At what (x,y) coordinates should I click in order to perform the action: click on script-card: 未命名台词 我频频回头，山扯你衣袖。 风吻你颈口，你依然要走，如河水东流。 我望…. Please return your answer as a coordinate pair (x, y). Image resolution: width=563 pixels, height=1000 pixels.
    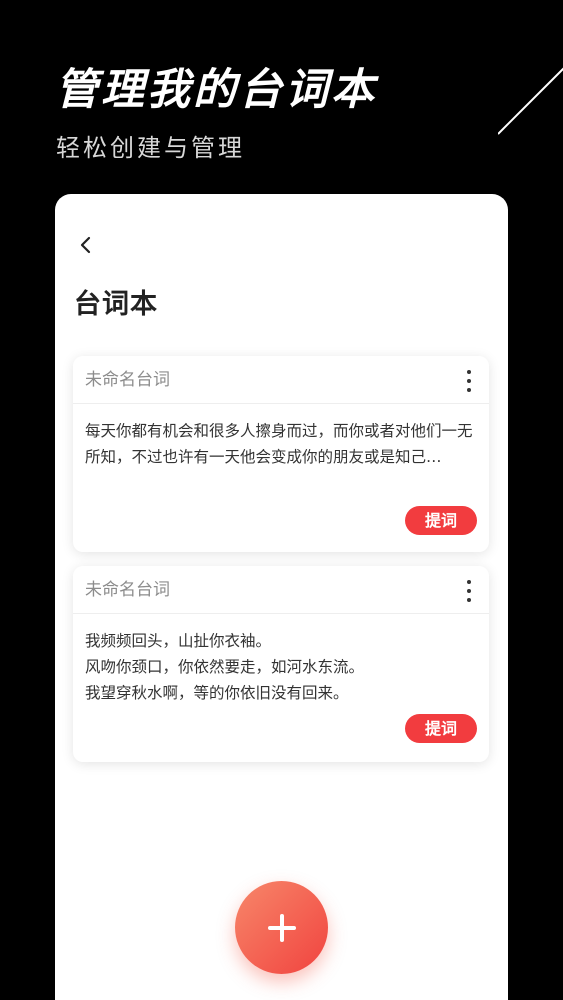
    Looking at the image, I should click on (281, 664).